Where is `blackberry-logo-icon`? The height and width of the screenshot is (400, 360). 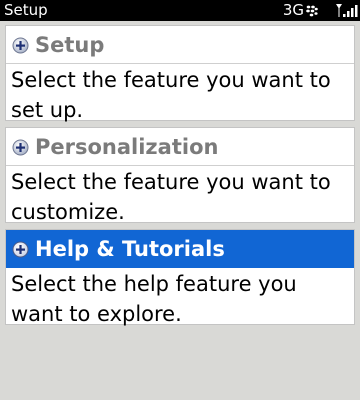 blackberry-logo-icon is located at coordinates (312, 11).